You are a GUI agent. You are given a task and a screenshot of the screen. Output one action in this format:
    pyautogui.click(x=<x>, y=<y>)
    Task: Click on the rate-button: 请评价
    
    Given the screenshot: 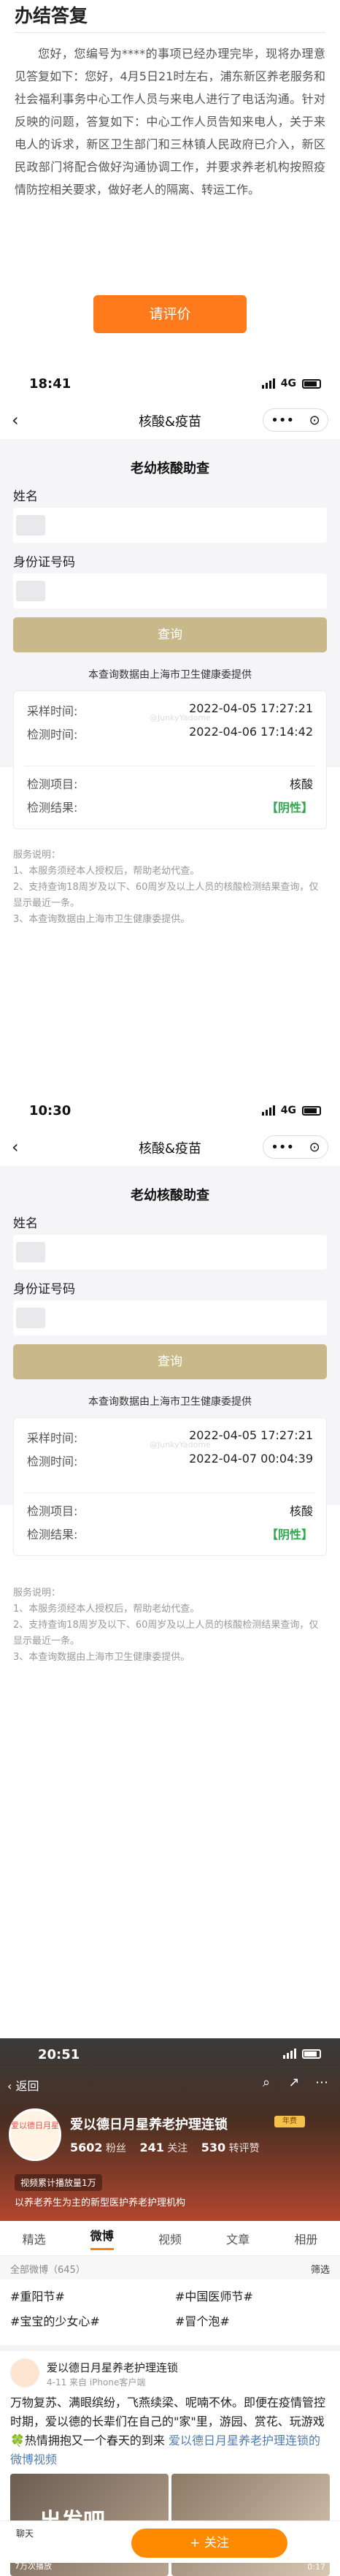 What is the action you would take?
    pyautogui.click(x=170, y=314)
    